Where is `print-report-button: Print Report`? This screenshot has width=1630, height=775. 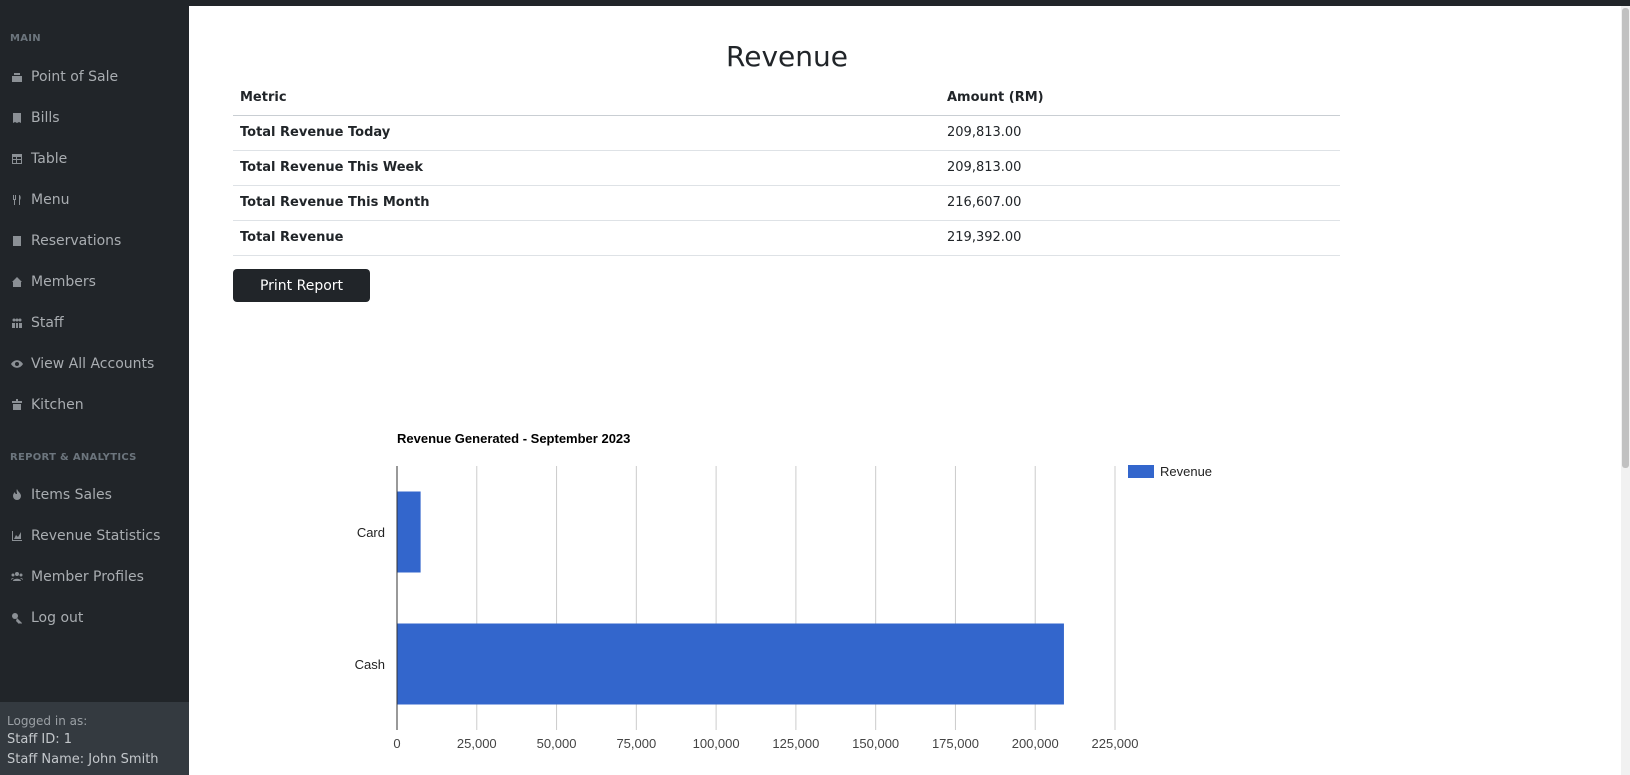 print-report-button: Print Report is located at coordinates (301, 285).